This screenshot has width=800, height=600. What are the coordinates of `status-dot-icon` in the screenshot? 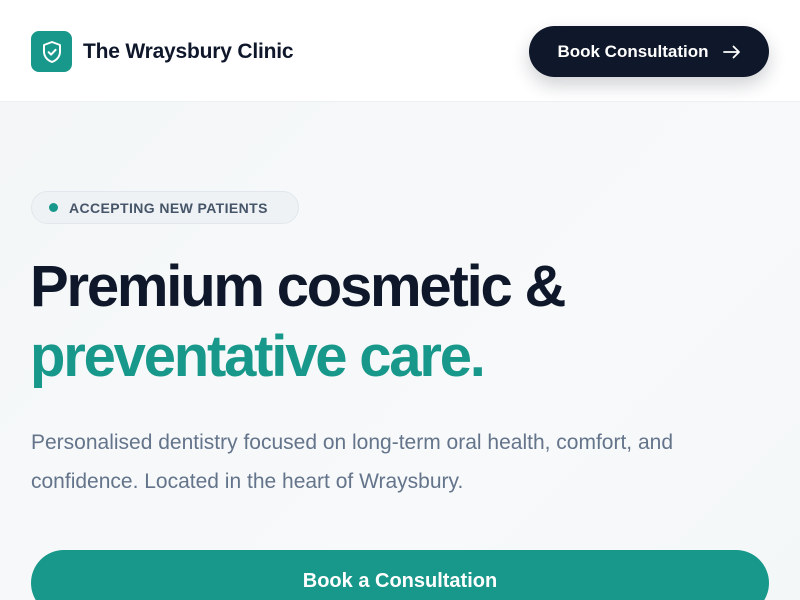 It's located at (53, 207).